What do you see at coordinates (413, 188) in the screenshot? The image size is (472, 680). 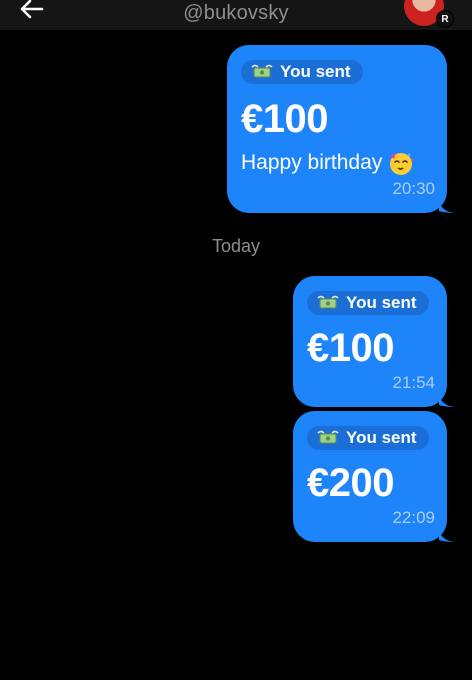 I see `message-timestamp: 20:30` at bounding box center [413, 188].